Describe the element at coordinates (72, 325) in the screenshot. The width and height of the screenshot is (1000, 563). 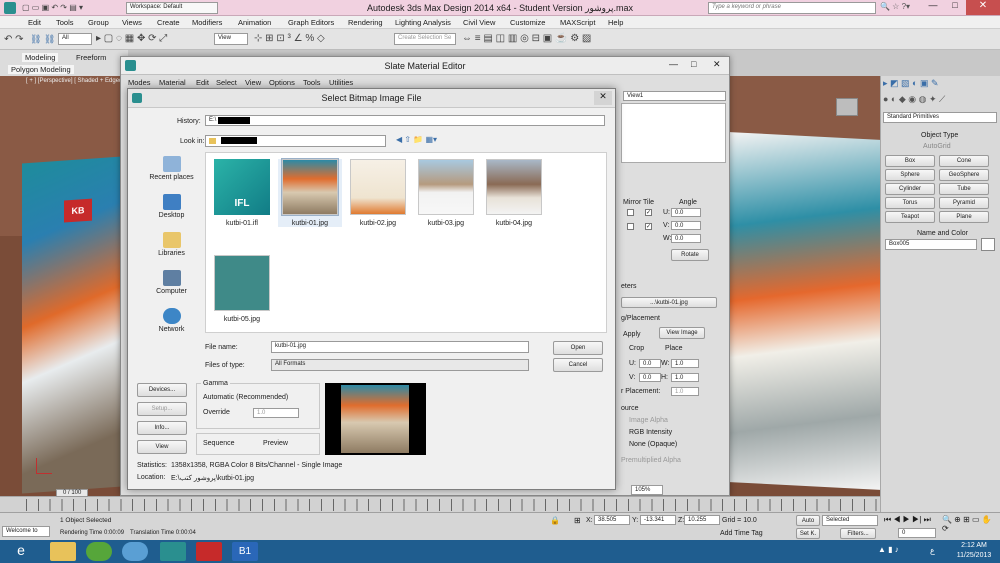
I see `brochure-left-model: KB` at that location.